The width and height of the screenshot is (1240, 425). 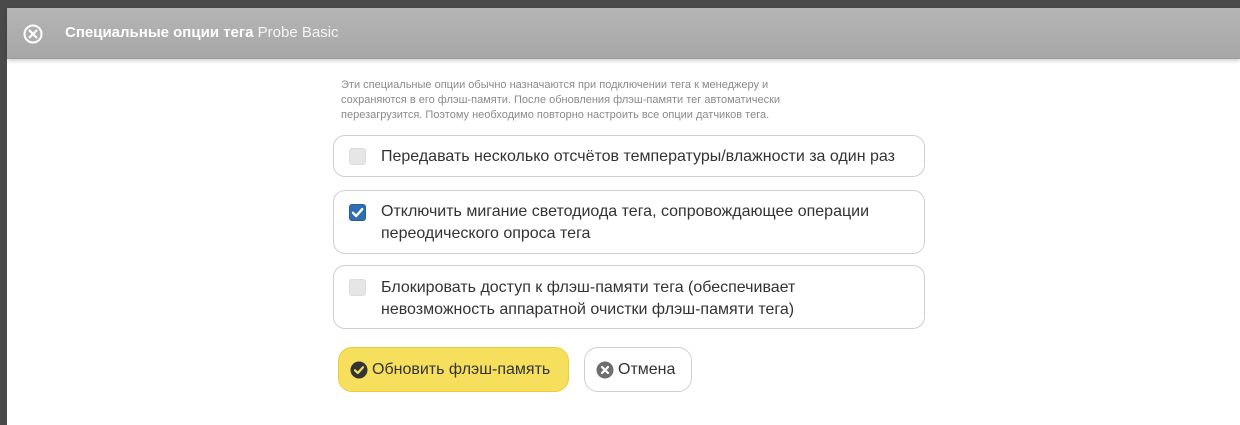 What do you see at coordinates (357, 287) in the screenshot?
I see `lock-flash-checkbox` at bounding box center [357, 287].